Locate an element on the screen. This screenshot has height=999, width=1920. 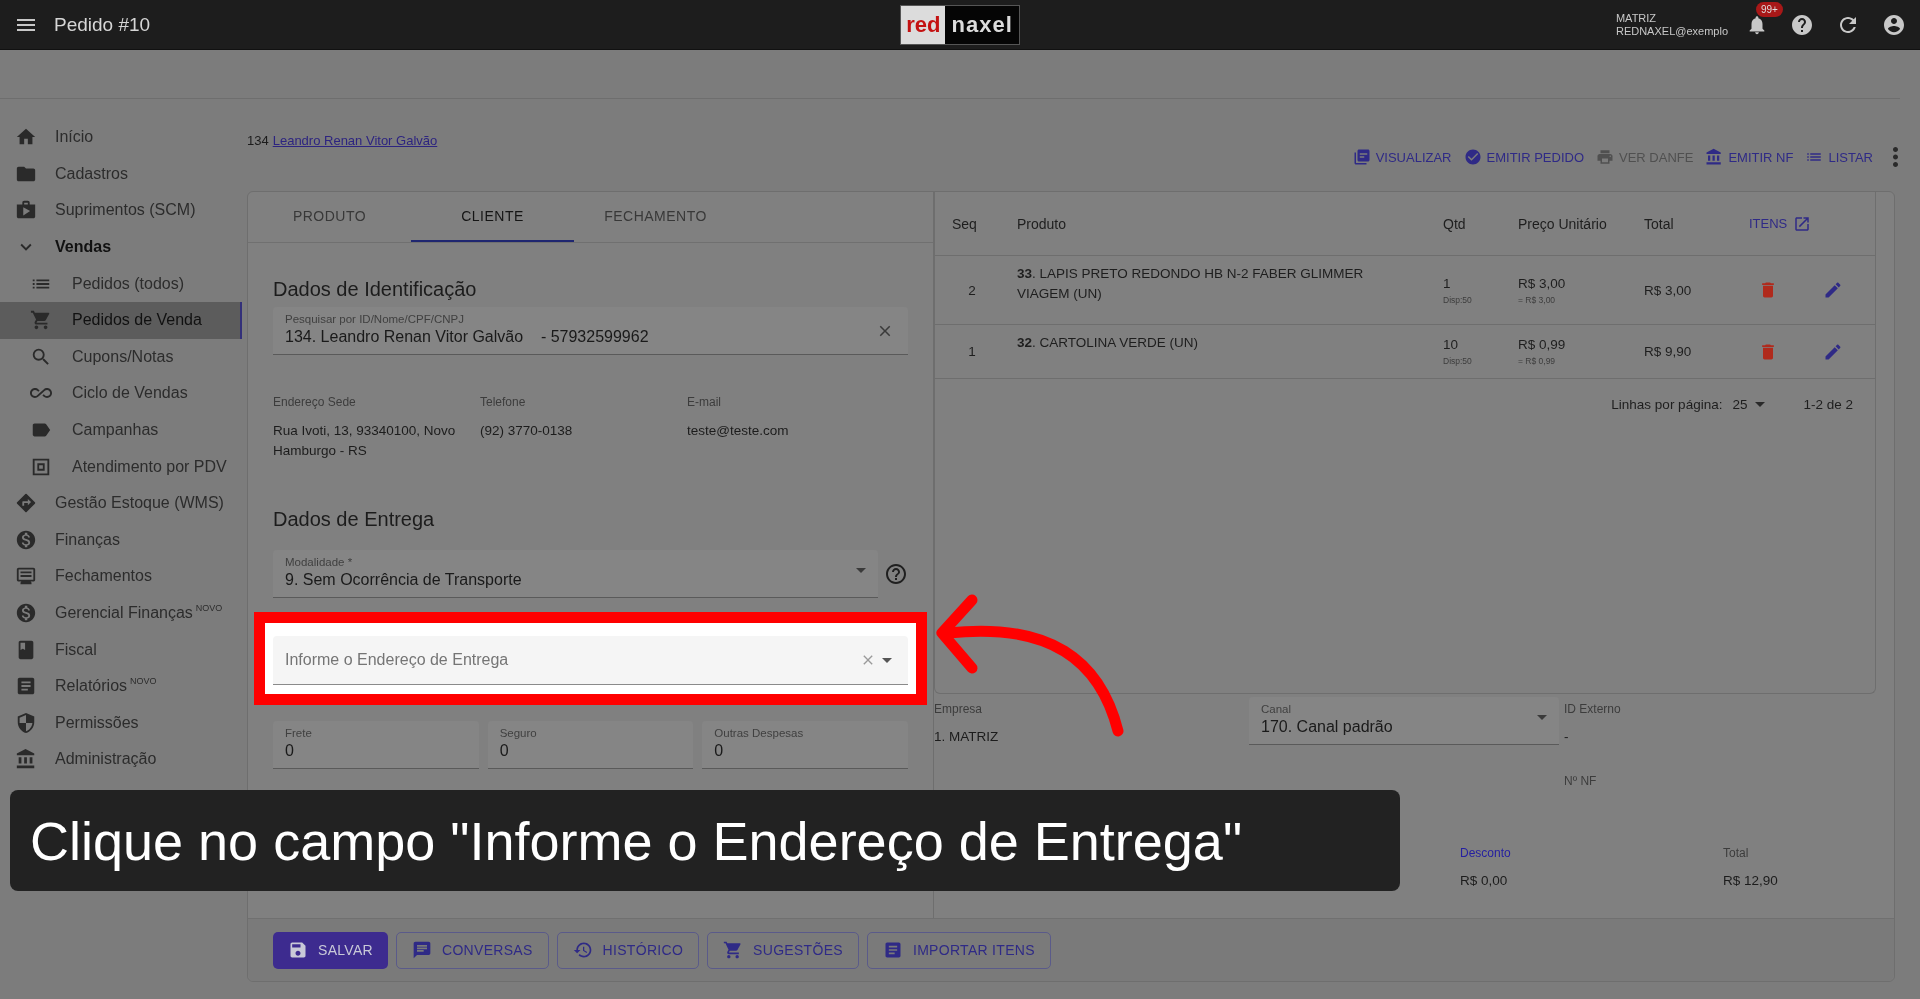
table-cell-text: R$ 3,00 is located at coordinates (1668, 290).